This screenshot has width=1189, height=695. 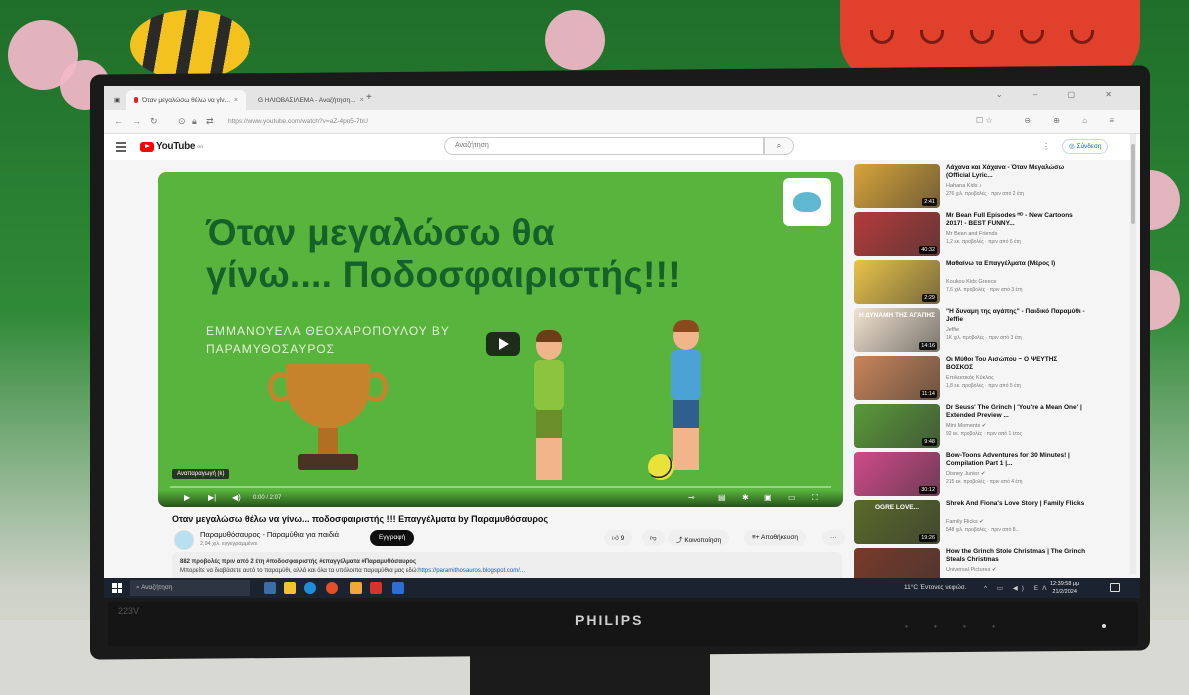 What do you see at coordinates (117, 588) in the screenshot?
I see `windows-start-icon` at bounding box center [117, 588].